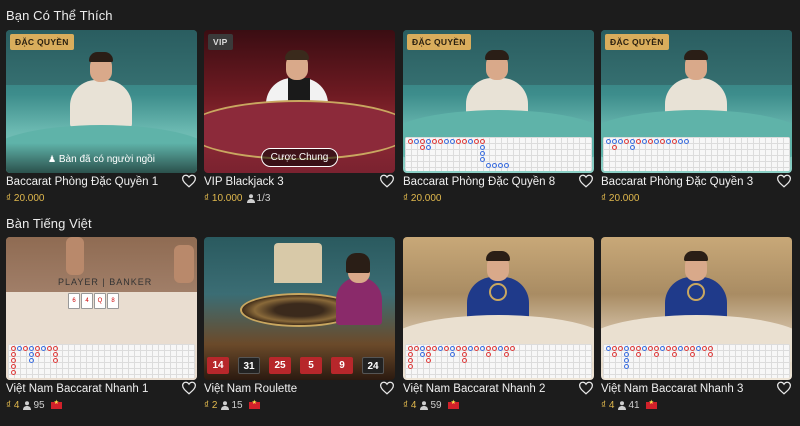  What do you see at coordinates (474, 389) in the screenshot?
I see `game-name: Việt Nam Baccarat Nhanh 2` at bounding box center [474, 389].